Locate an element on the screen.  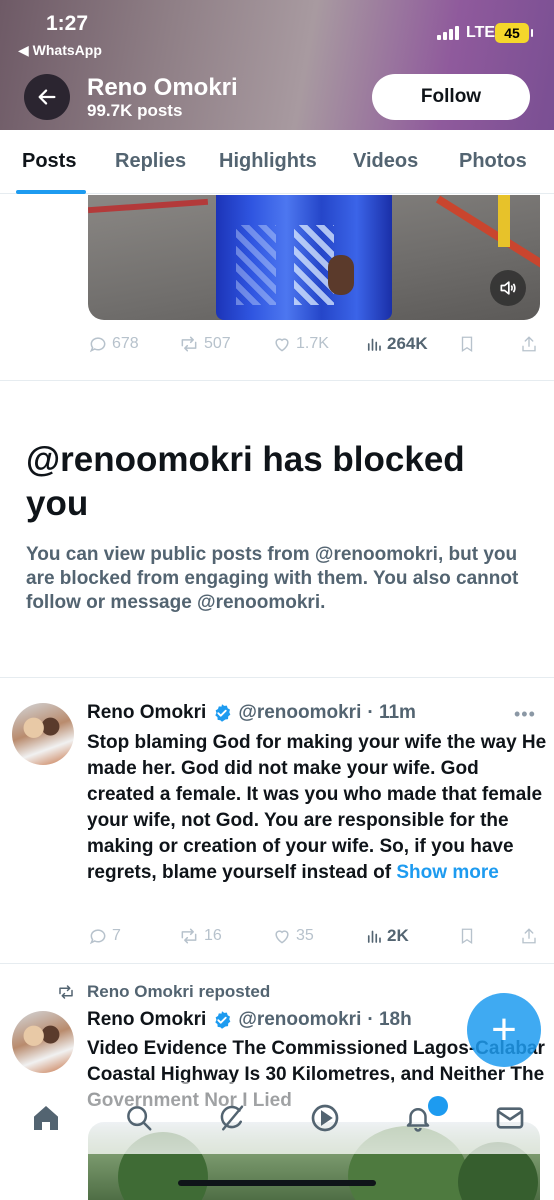
blocked-notice-title: @renoomokri has blocked you is located at coordinates (245, 481).